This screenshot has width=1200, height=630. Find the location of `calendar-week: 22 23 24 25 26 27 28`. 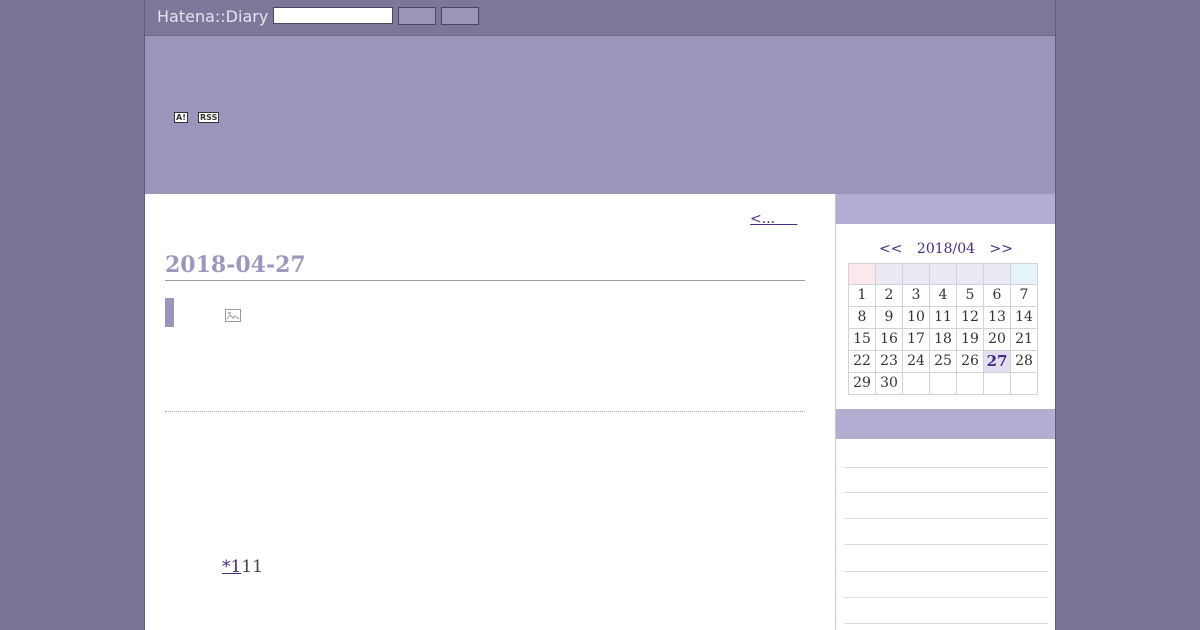

calendar-week: 22 23 24 25 26 27 28 is located at coordinates (943, 361).